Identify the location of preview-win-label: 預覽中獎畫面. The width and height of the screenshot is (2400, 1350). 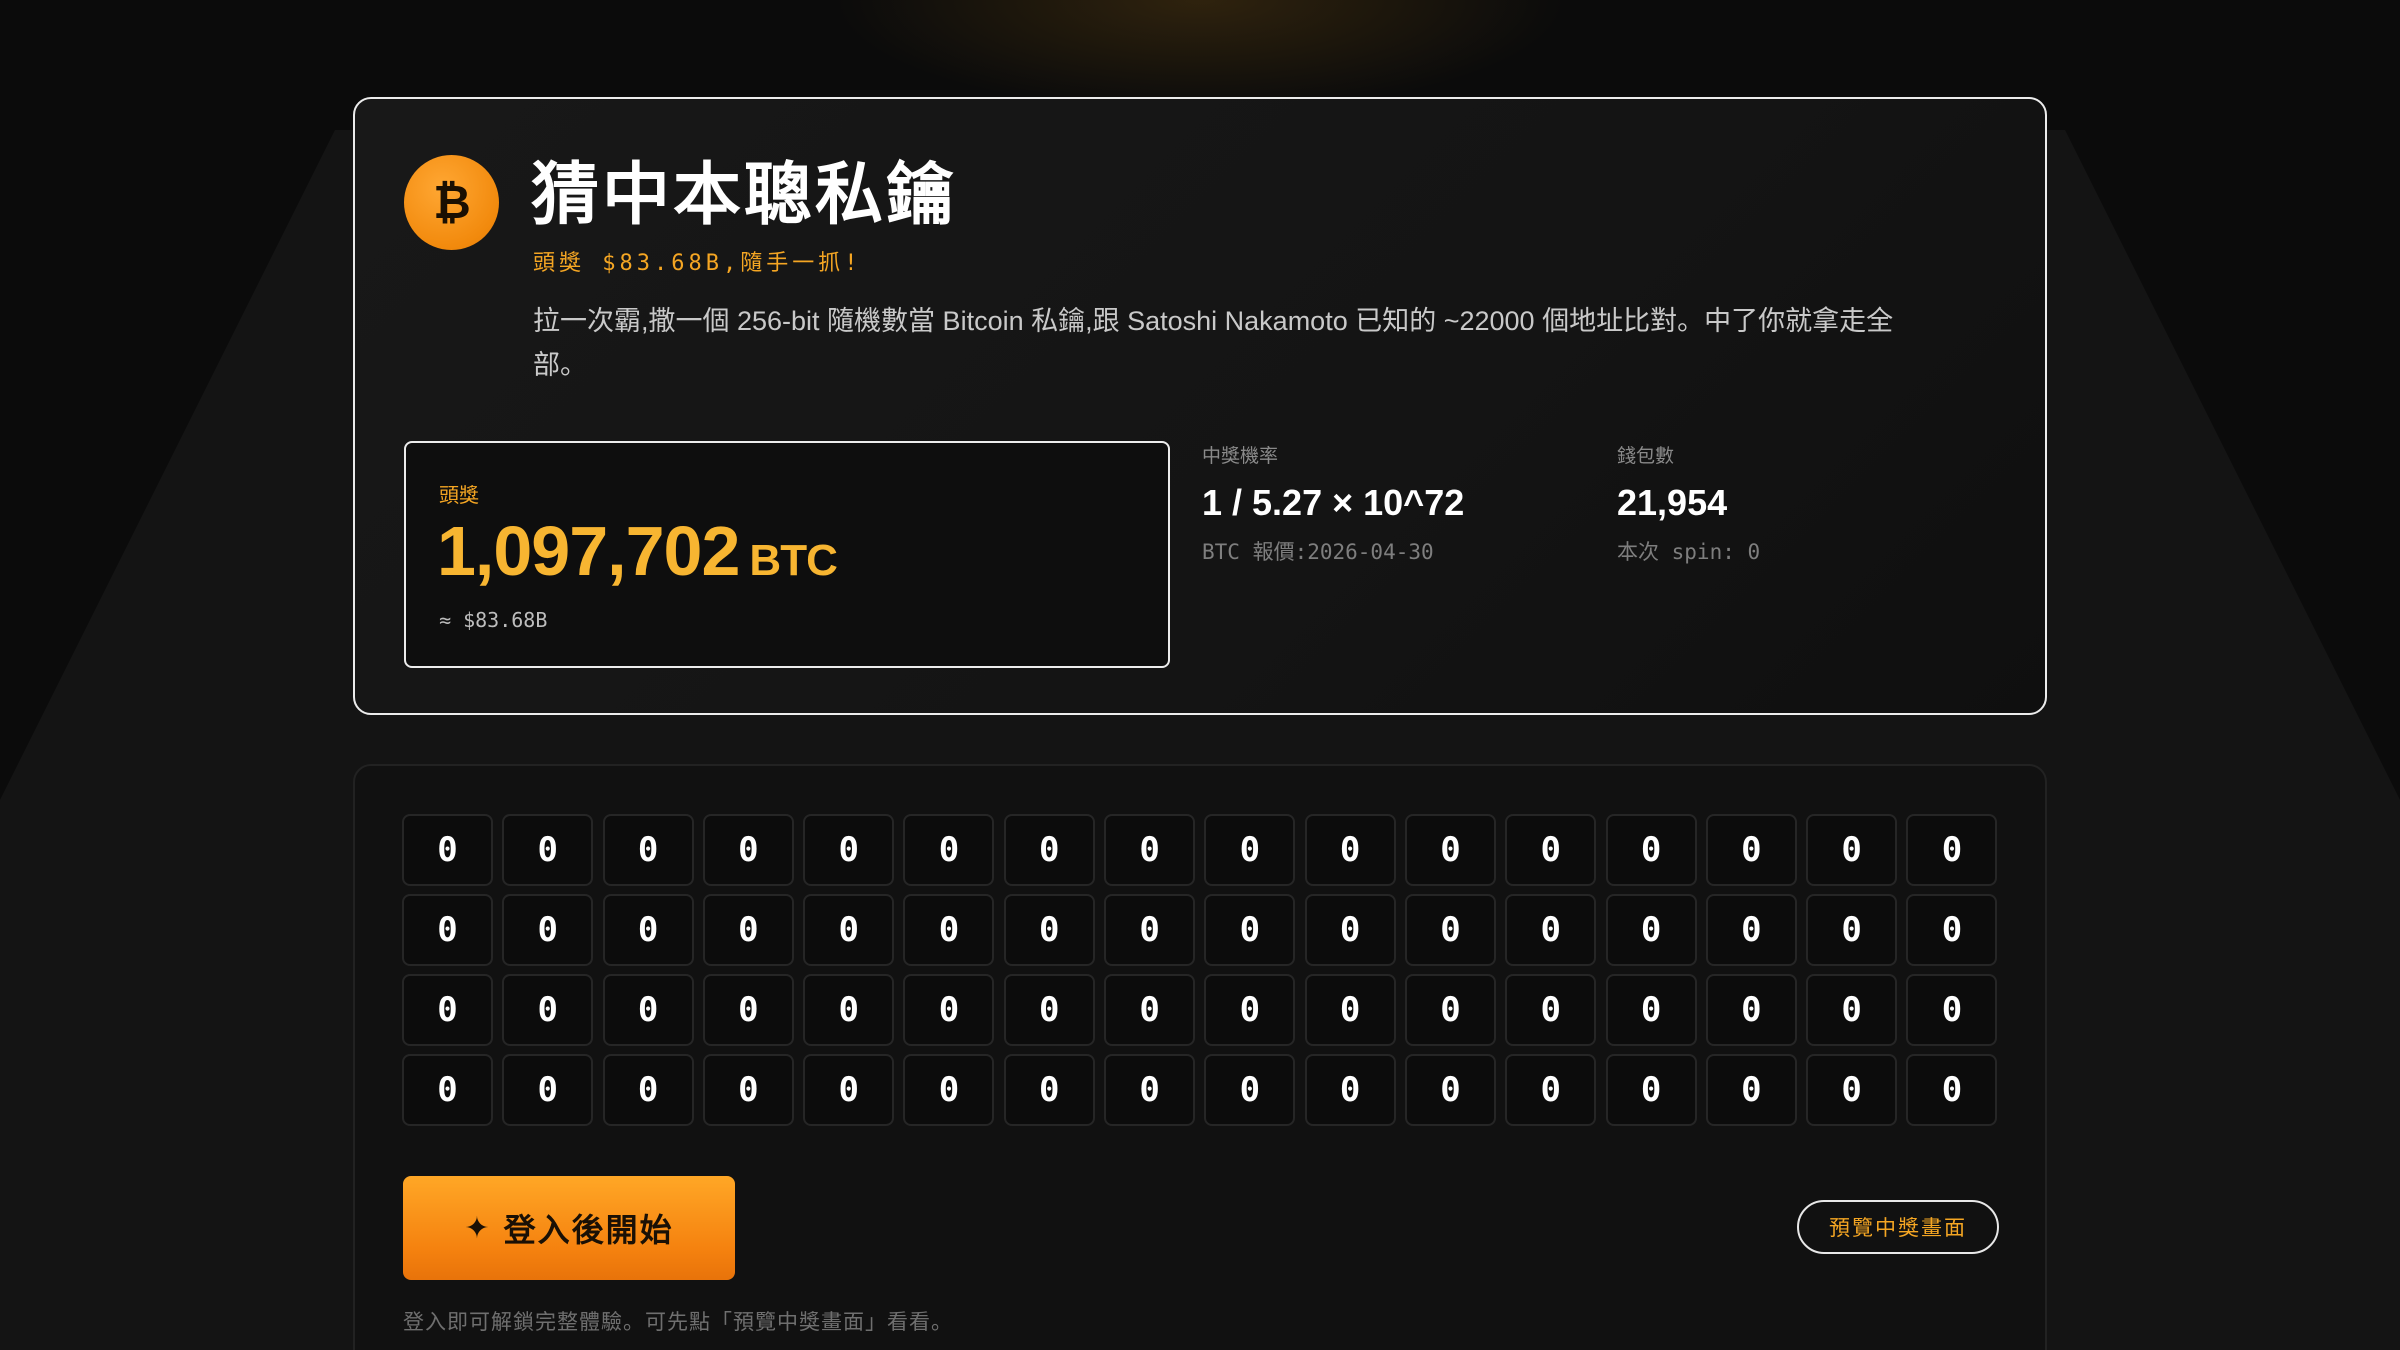
(1898, 1228).